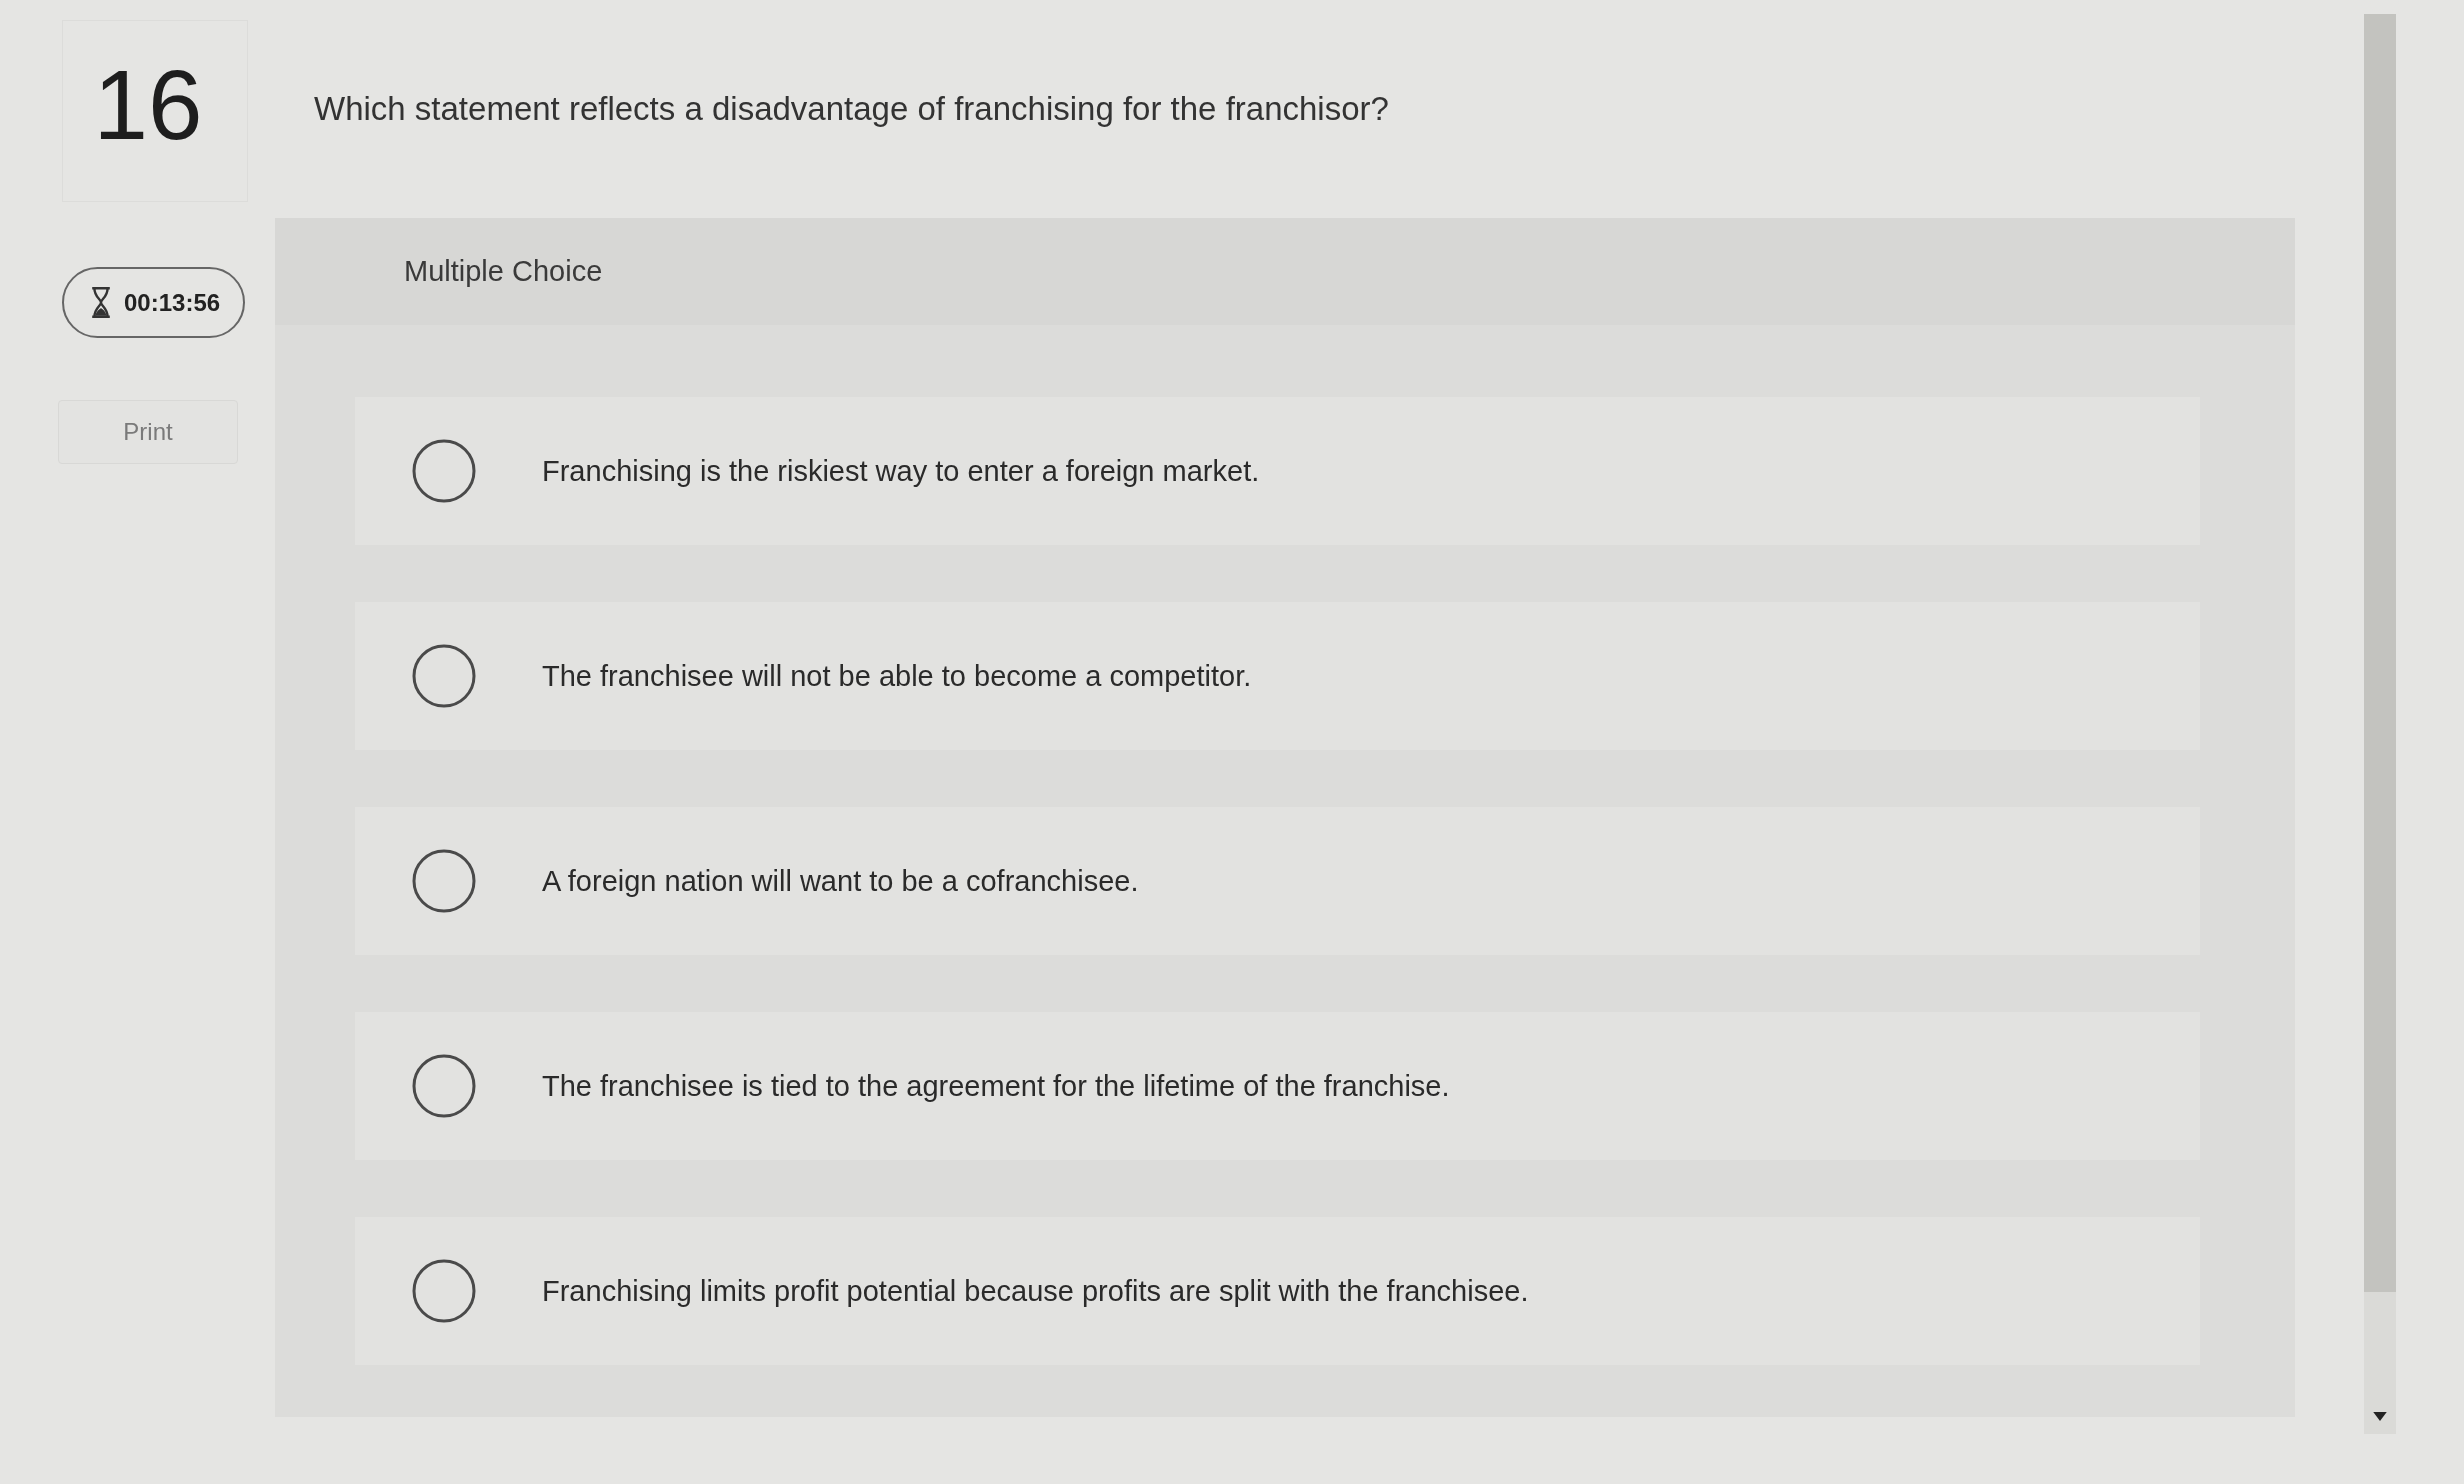  I want to click on option-text: Franchising limits profit potential because profits are split with the franchisee., so click(1035, 1291).